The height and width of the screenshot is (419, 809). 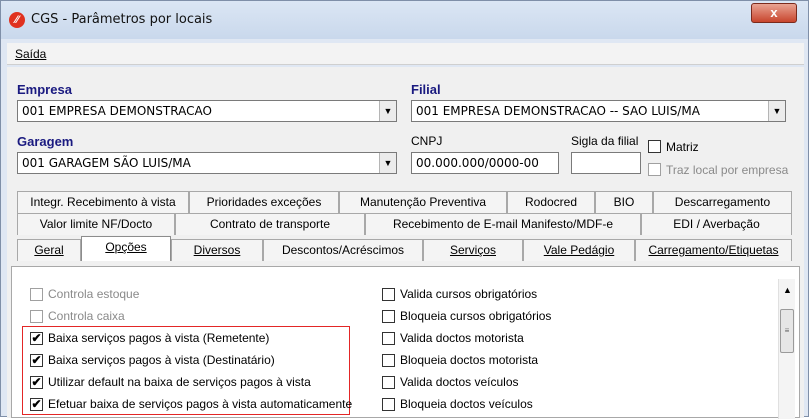 What do you see at coordinates (45, 141) in the screenshot?
I see `garagem-label: Garagem` at bounding box center [45, 141].